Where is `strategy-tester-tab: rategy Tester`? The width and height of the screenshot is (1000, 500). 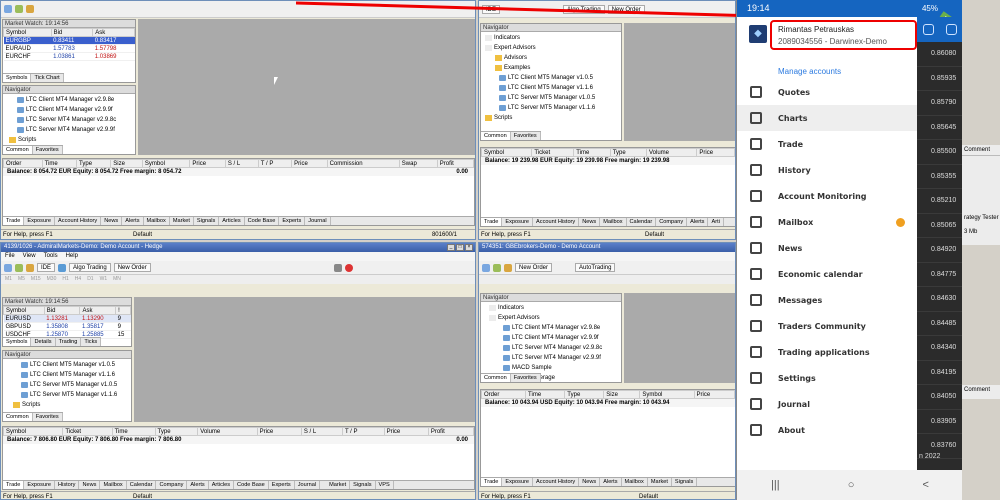 strategy-tester-tab: rategy Tester is located at coordinates (981, 218).